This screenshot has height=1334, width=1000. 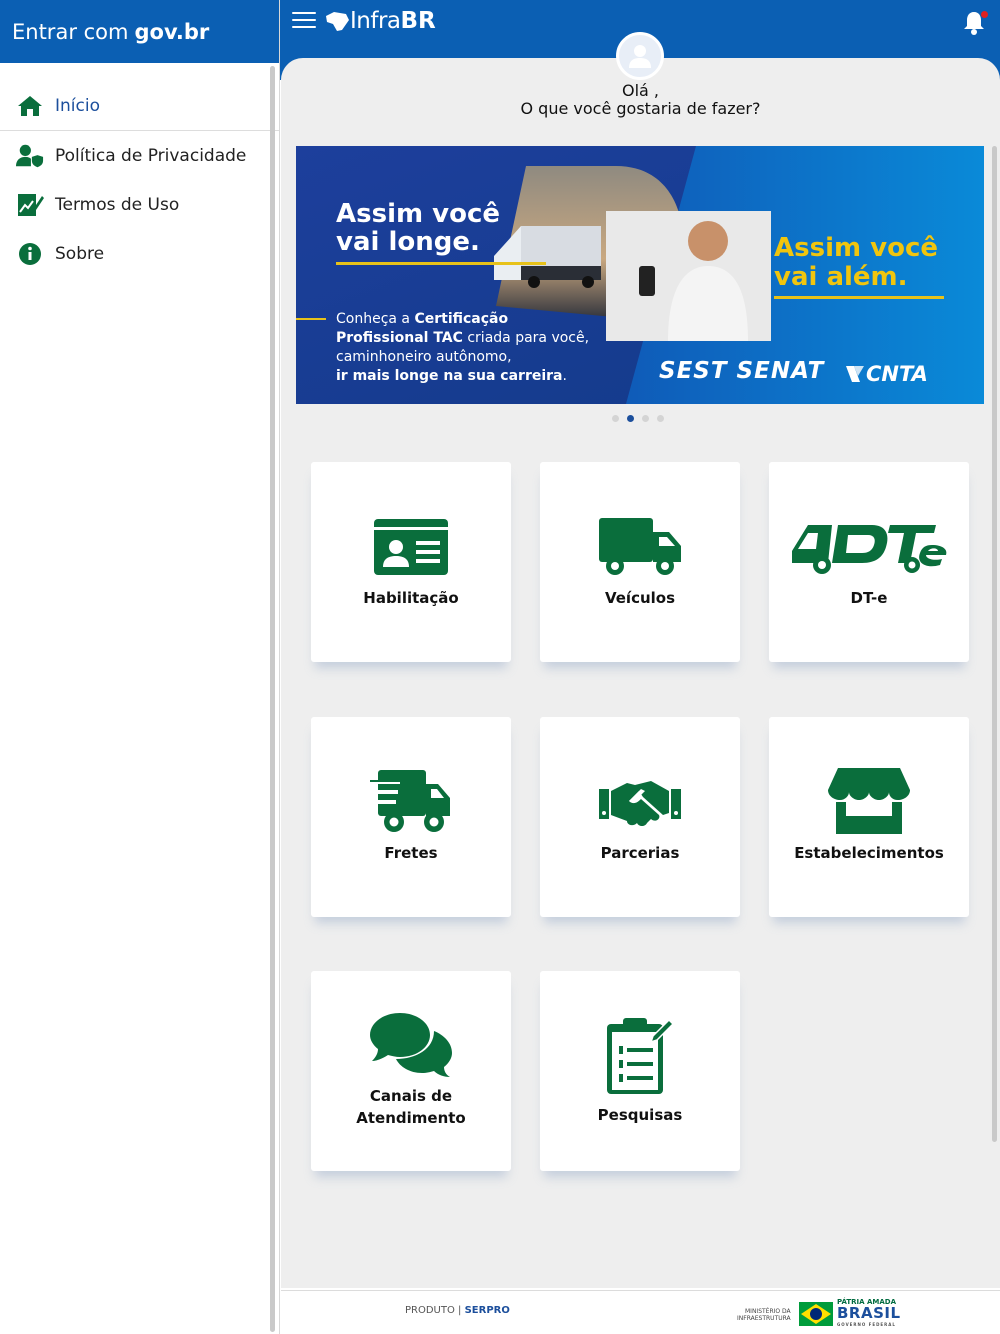 I want to click on tile-pesquisas: Pesquisas, so click(x=640, y=1071).